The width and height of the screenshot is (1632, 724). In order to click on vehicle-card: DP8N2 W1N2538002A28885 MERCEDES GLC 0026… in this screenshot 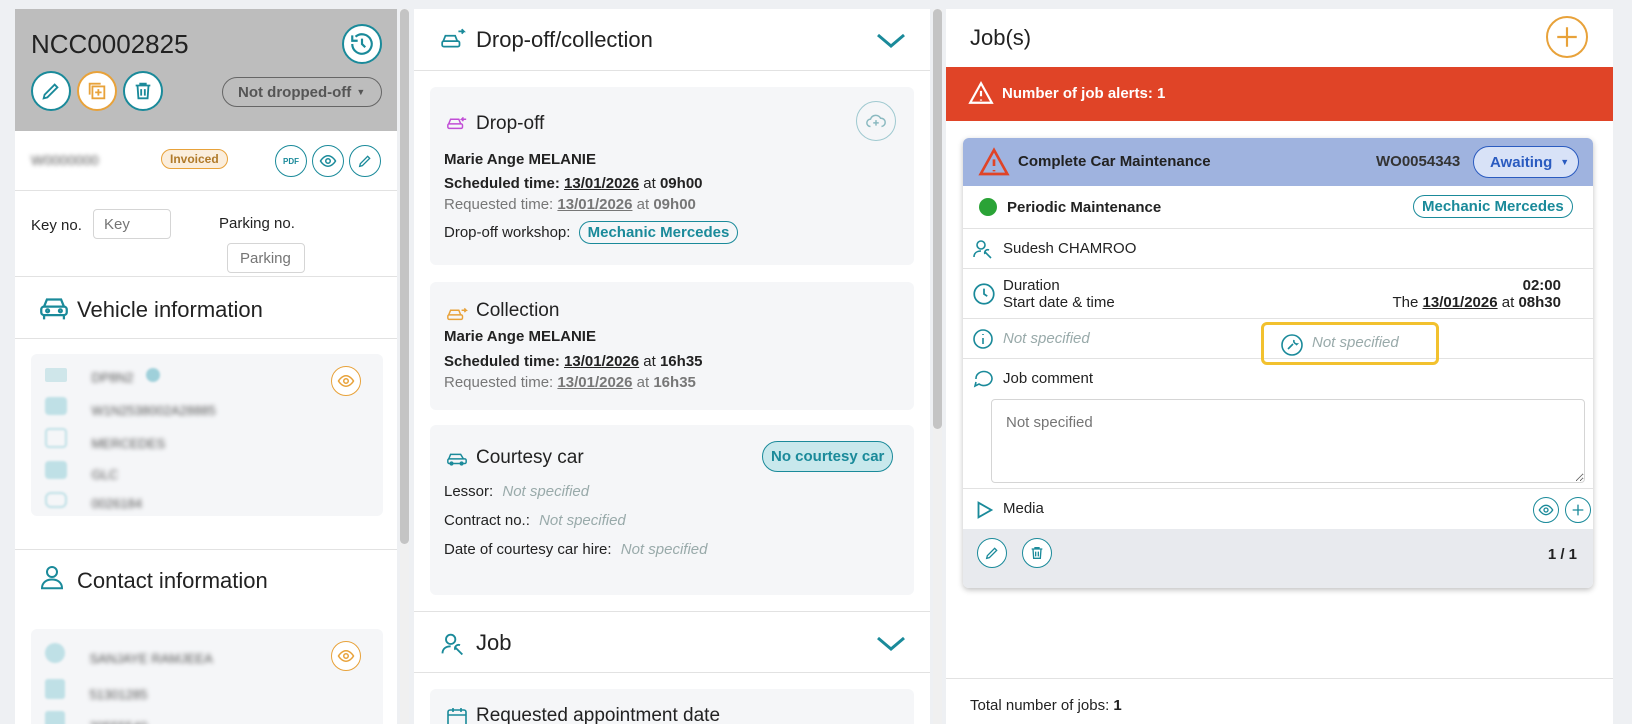, I will do `click(207, 435)`.